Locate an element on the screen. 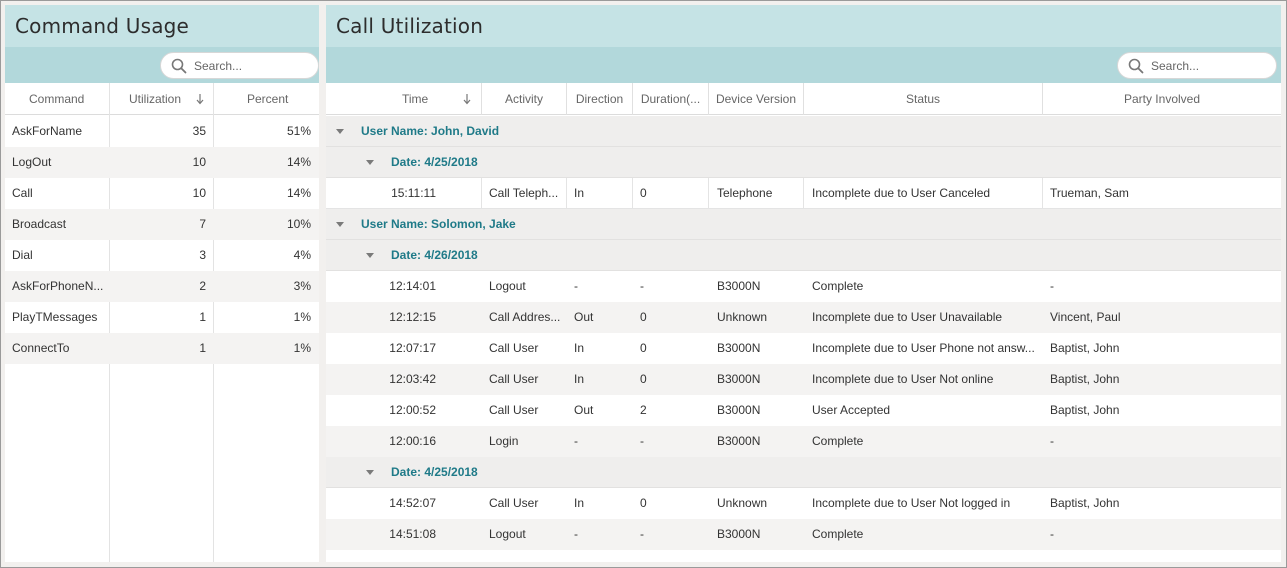 This screenshot has height=568, width=1287. table-row: AskForPhoneN... 2 3% is located at coordinates (162, 286).